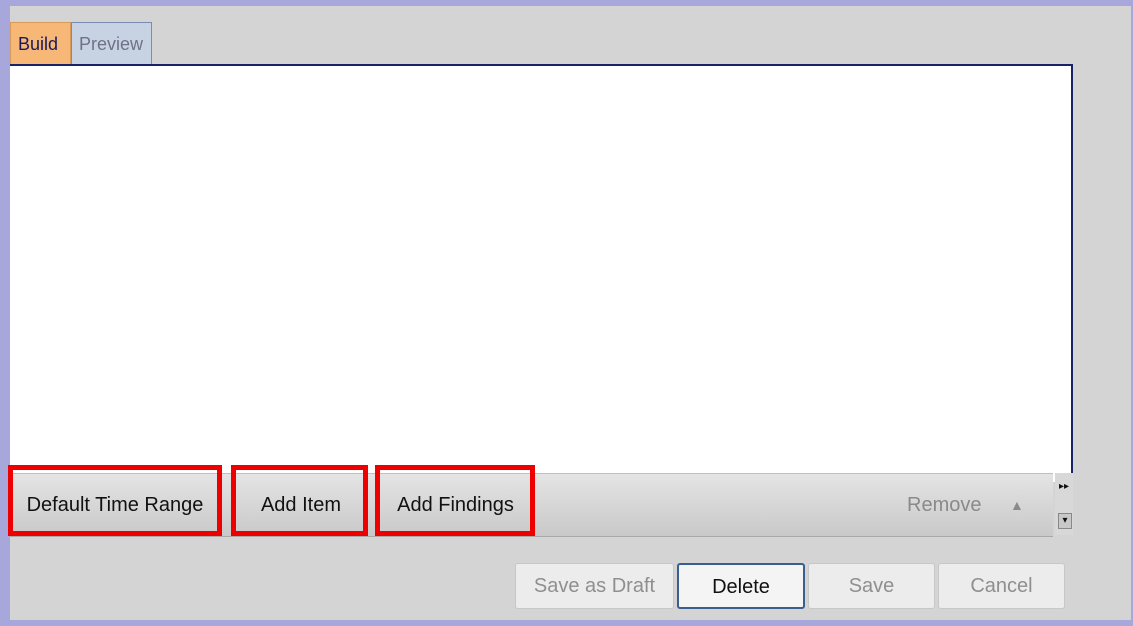  What do you see at coordinates (1065, 521) in the screenshot?
I see `scroll-down-icon: ▾` at bounding box center [1065, 521].